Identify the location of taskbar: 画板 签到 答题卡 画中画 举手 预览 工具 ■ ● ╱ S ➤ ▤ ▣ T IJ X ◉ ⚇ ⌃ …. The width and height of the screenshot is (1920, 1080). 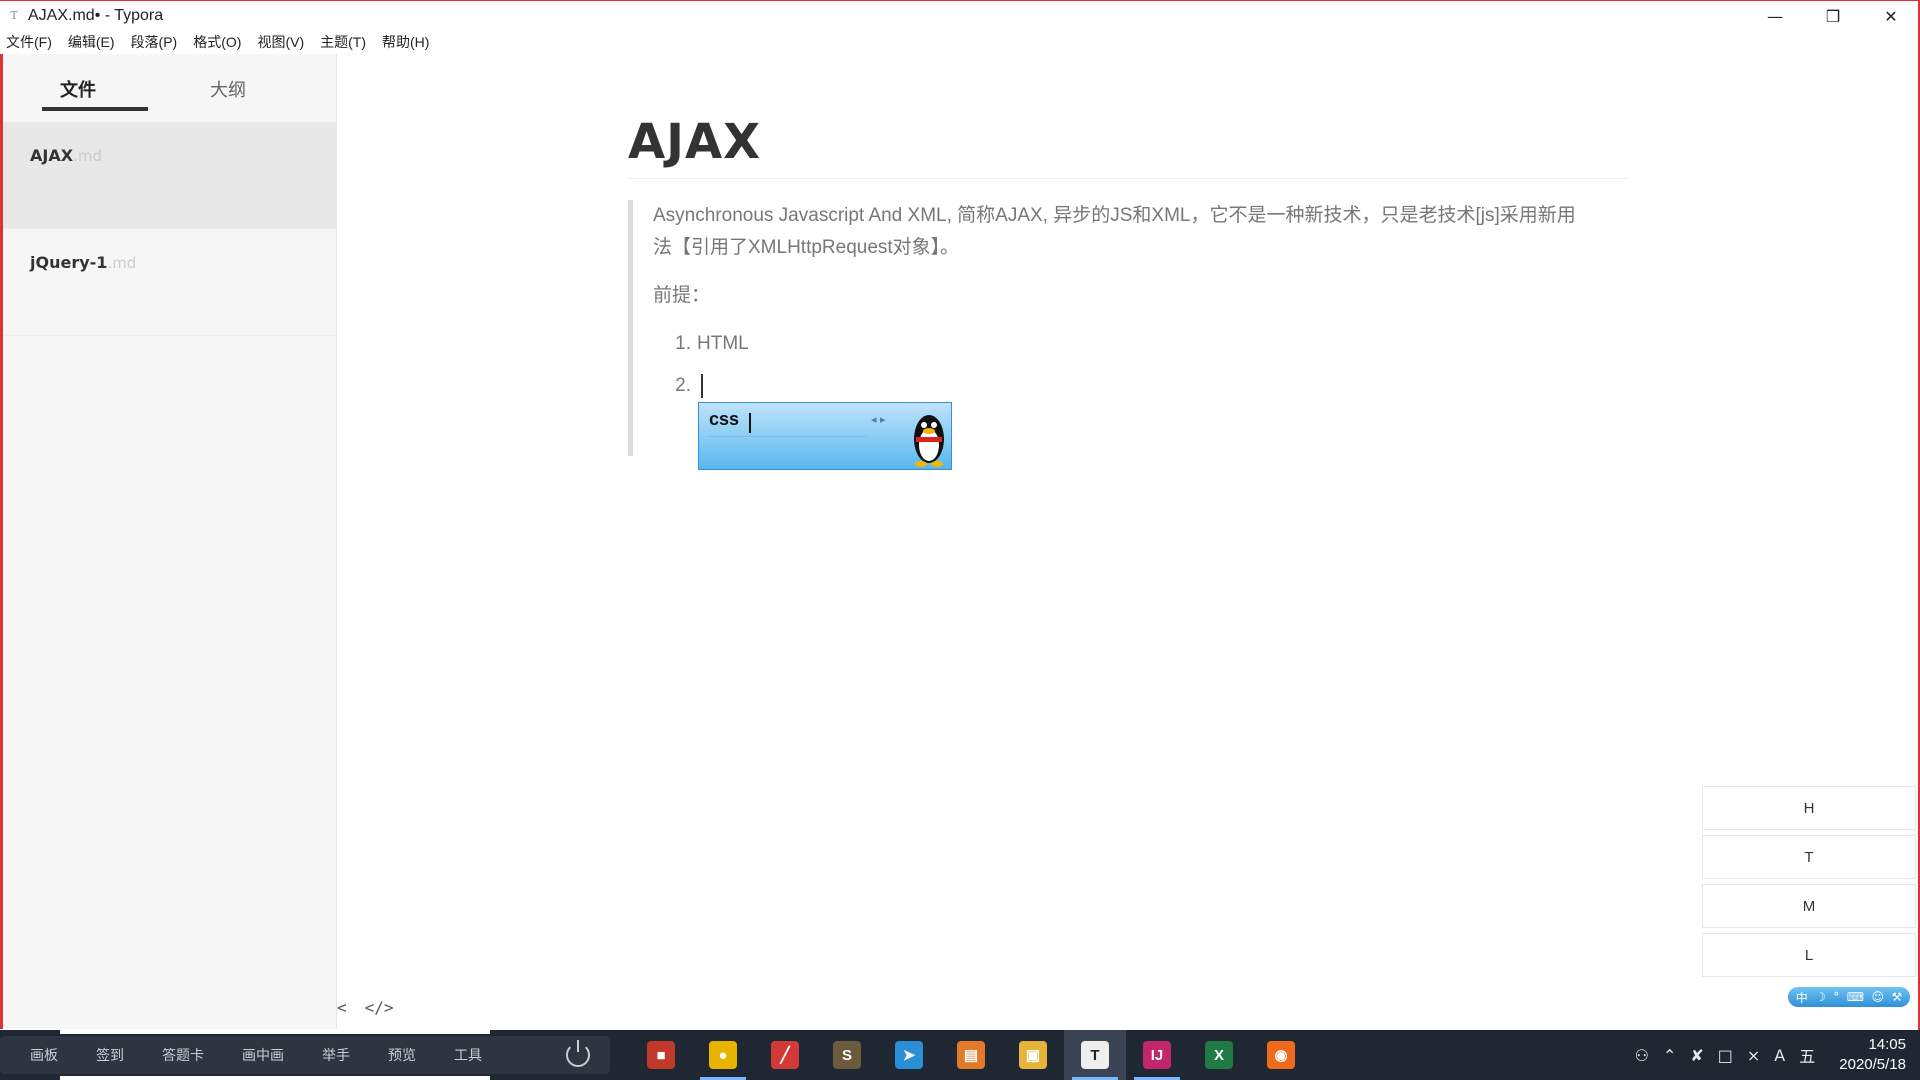
(960, 1055).